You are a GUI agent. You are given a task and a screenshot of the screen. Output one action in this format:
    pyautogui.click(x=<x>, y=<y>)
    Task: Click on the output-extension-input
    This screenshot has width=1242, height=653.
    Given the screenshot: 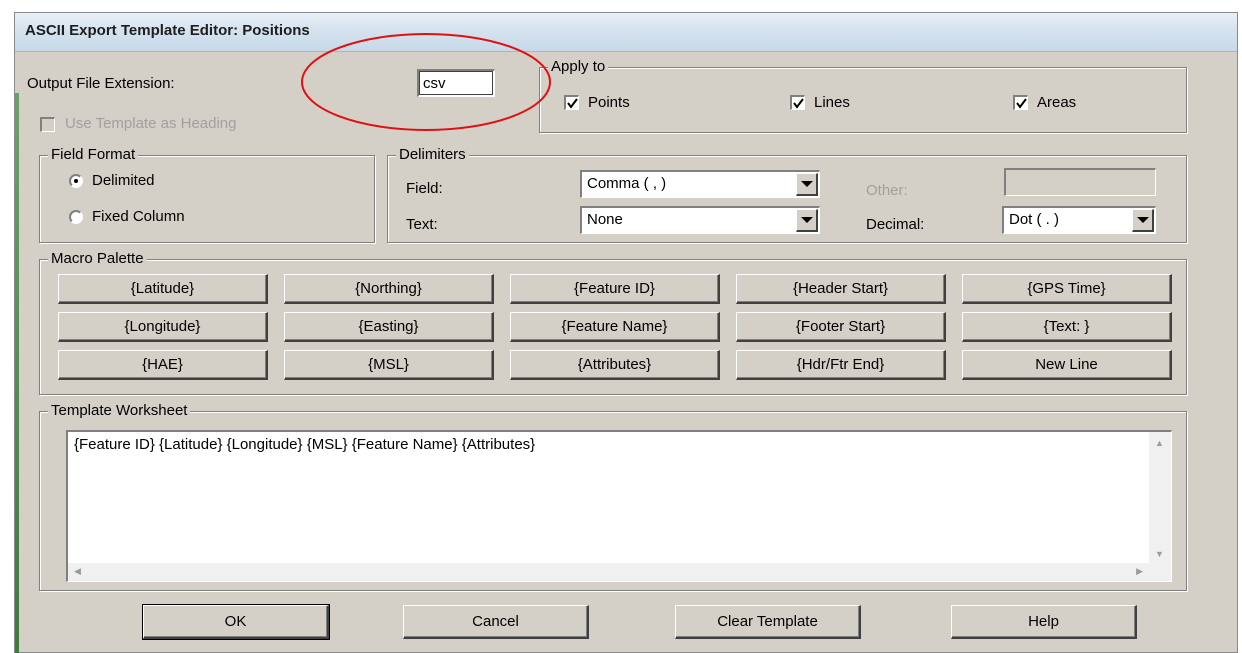 What is the action you would take?
    pyautogui.click(x=456, y=83)
    